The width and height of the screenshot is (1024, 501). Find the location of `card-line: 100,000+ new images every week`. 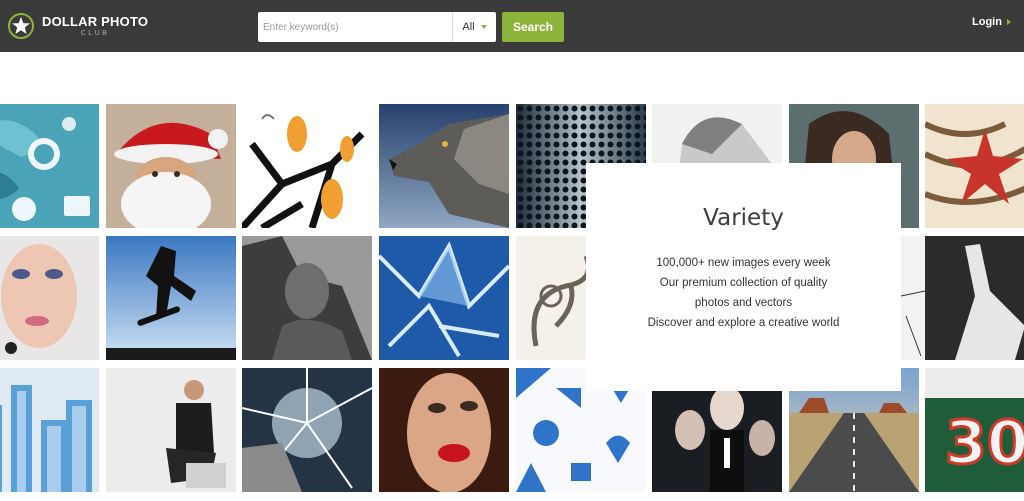

card-line: 100,000+ new images every week is located at coordinates (743, 263).